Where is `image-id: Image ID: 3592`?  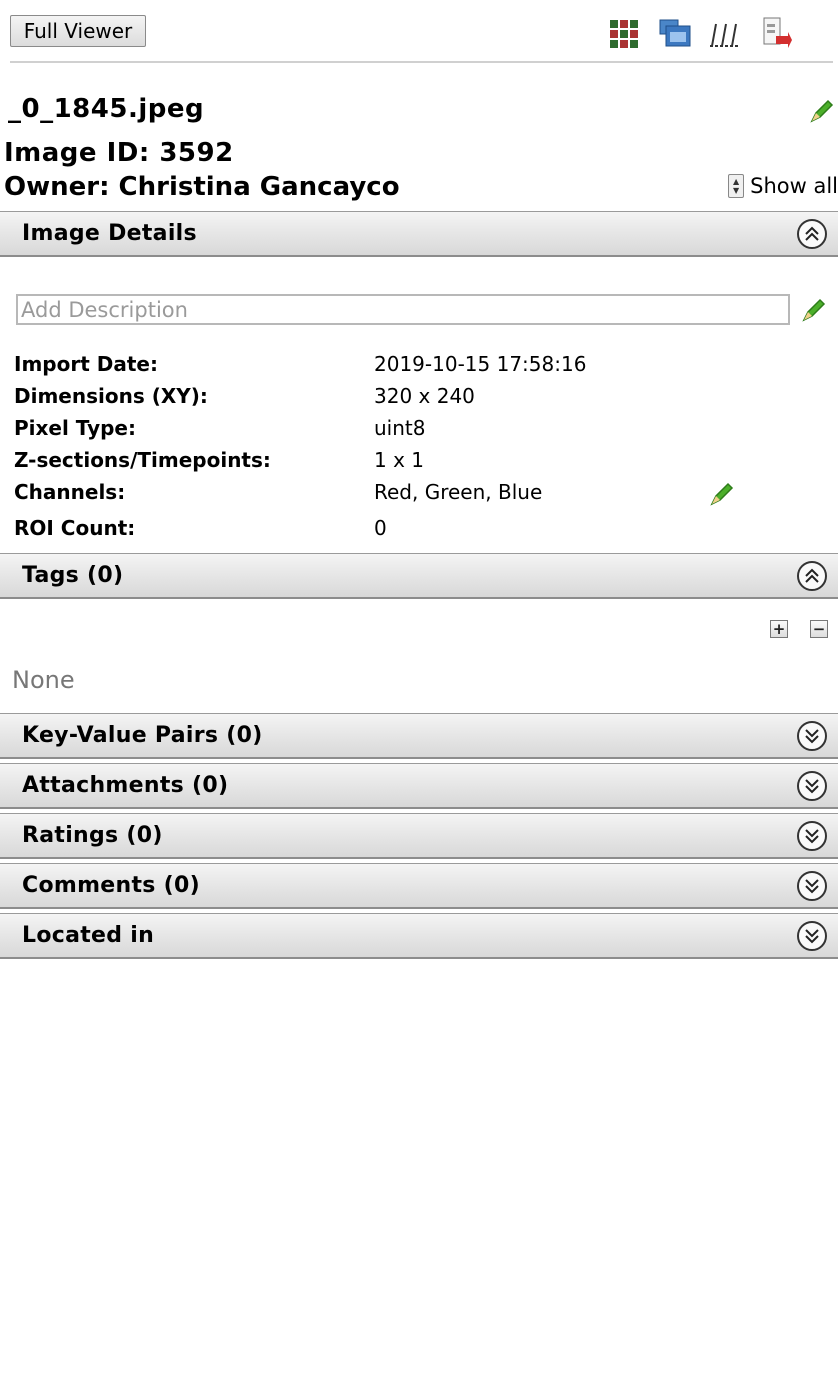
image-id: Image ID: 3592 is located at coordinates (119, 153).